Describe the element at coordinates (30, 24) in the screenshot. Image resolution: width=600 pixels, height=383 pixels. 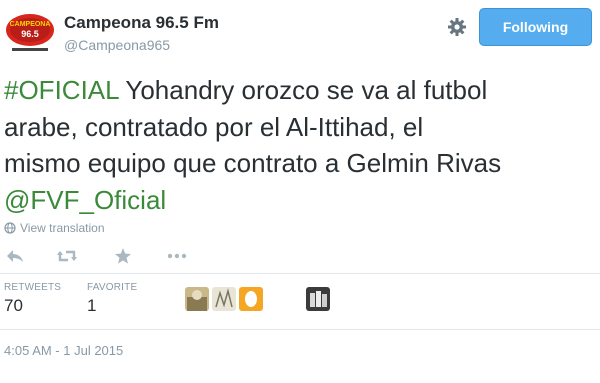
I see `svg-text: CAMPEONA` at that location.